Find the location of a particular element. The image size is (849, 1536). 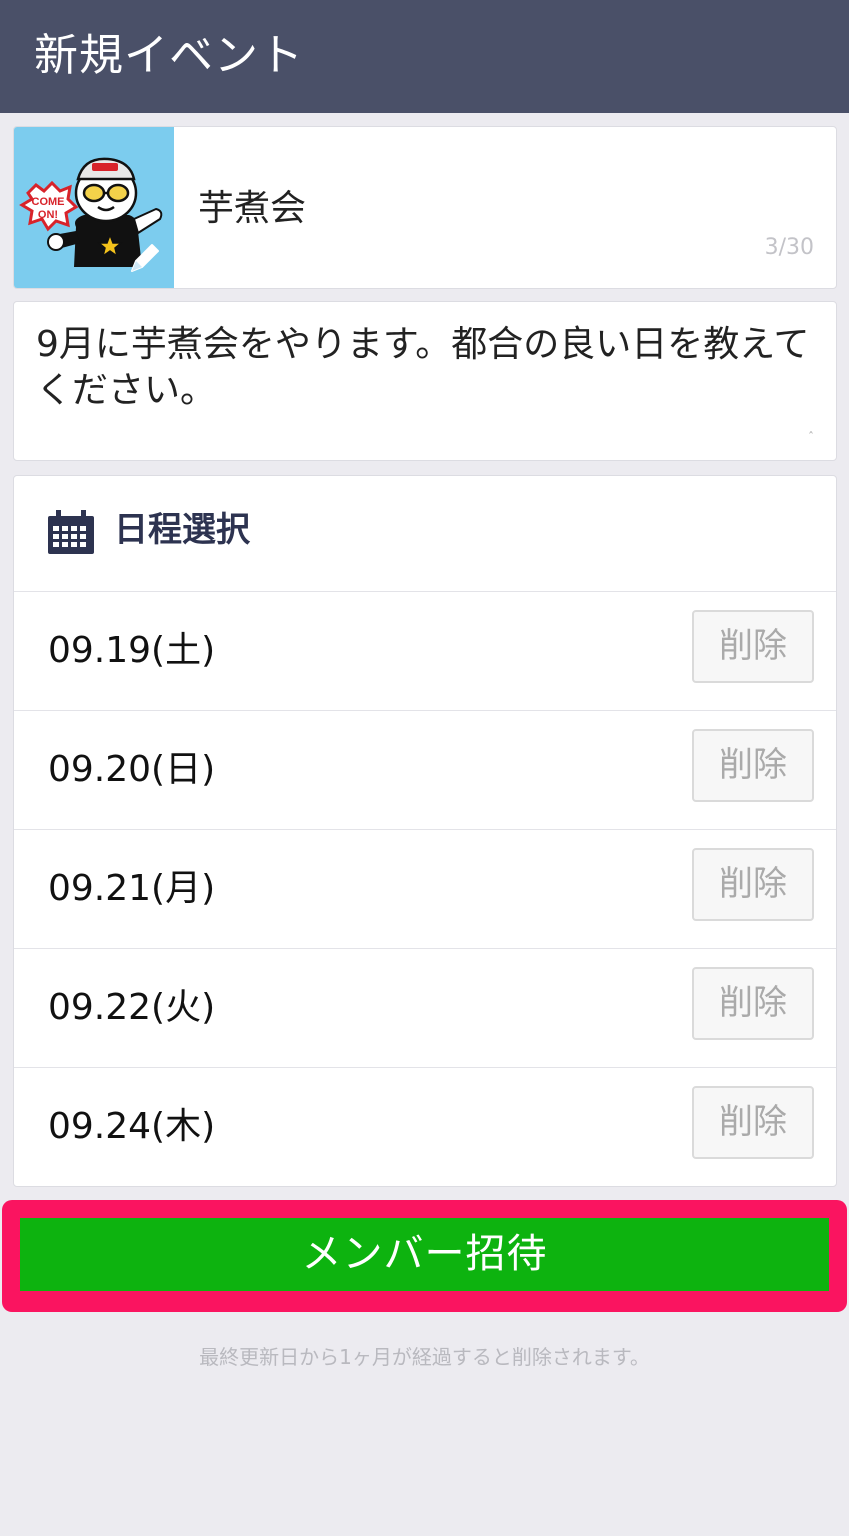

date-row: 09.19(土) 削除 is located at coordinates (425, 651).